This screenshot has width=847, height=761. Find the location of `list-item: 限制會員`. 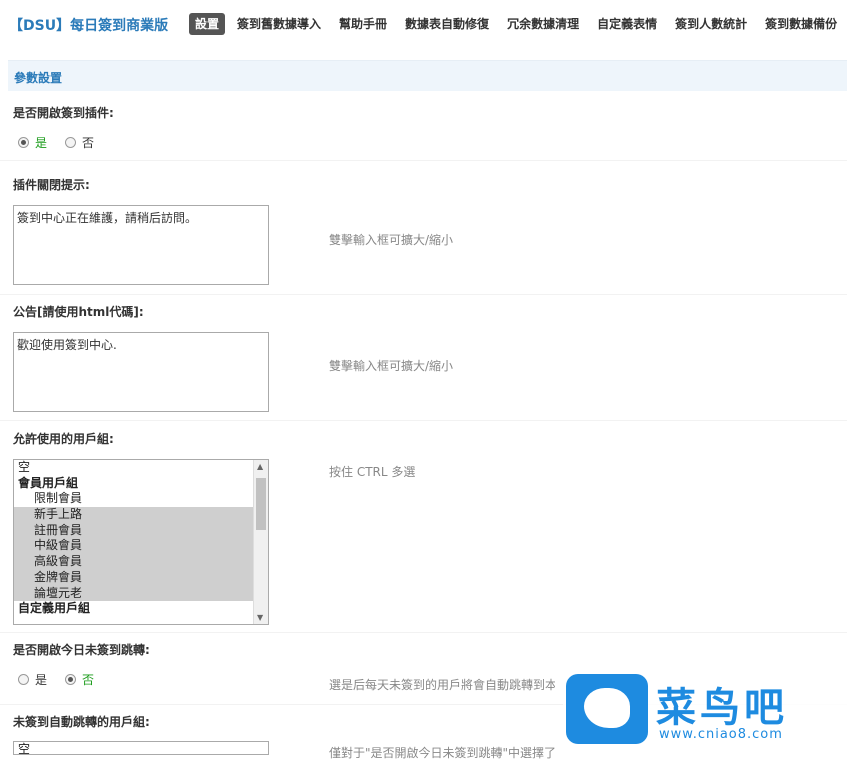

list-item: 限制會員 is located at coordinates (141, 499).